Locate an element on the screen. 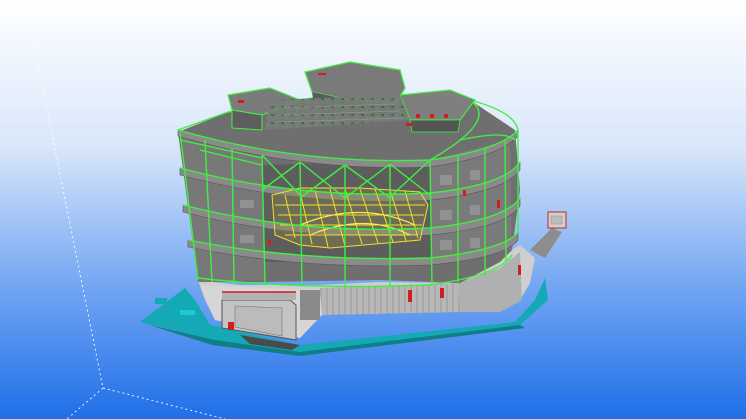  atrium-truss is located at coordinates (350, 218).